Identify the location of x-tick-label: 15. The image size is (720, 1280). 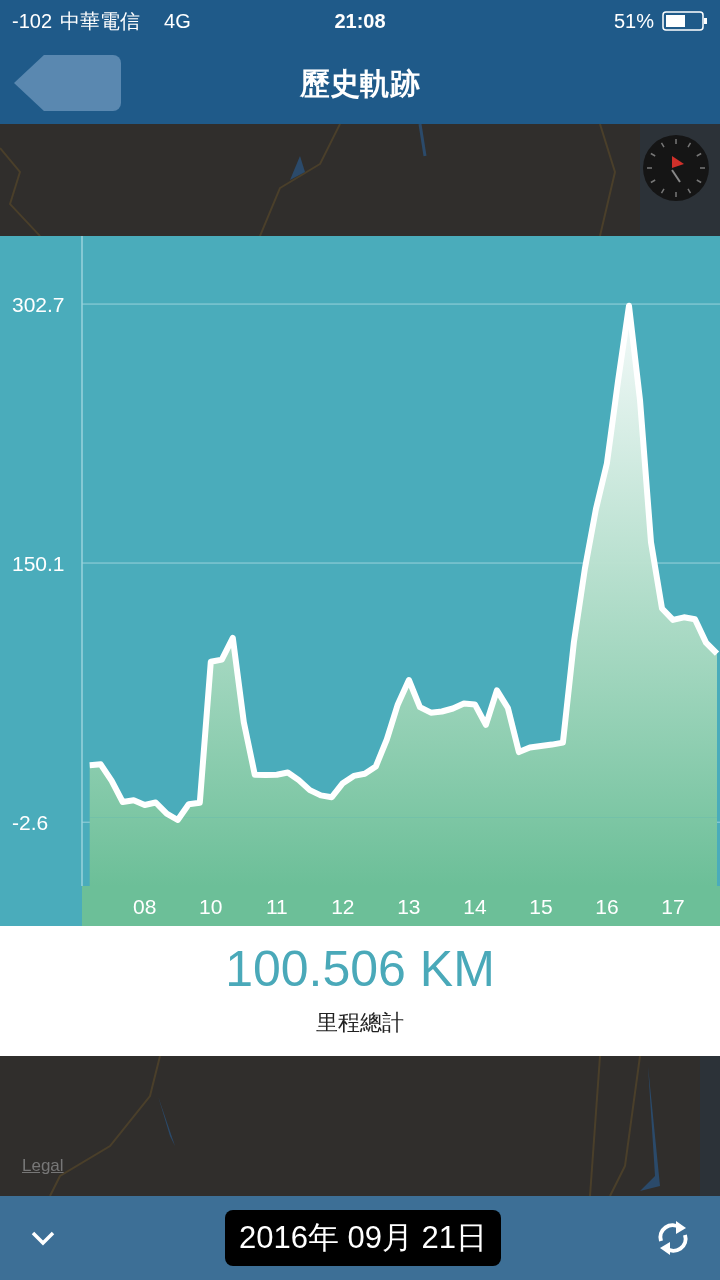
(541, 906).